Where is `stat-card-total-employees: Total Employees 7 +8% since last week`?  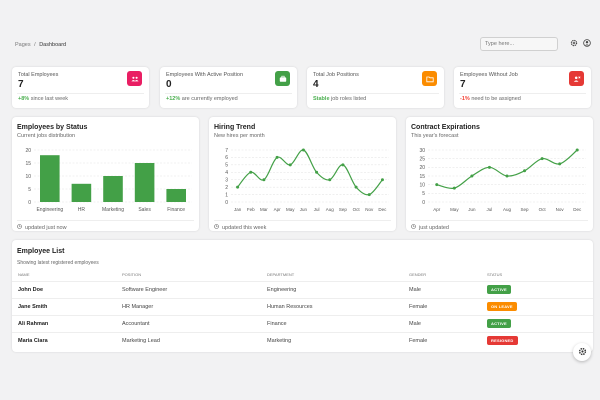 stat-card-total-employees: Total Employees 7 +8% since last week is located at coordinates (80, 87).